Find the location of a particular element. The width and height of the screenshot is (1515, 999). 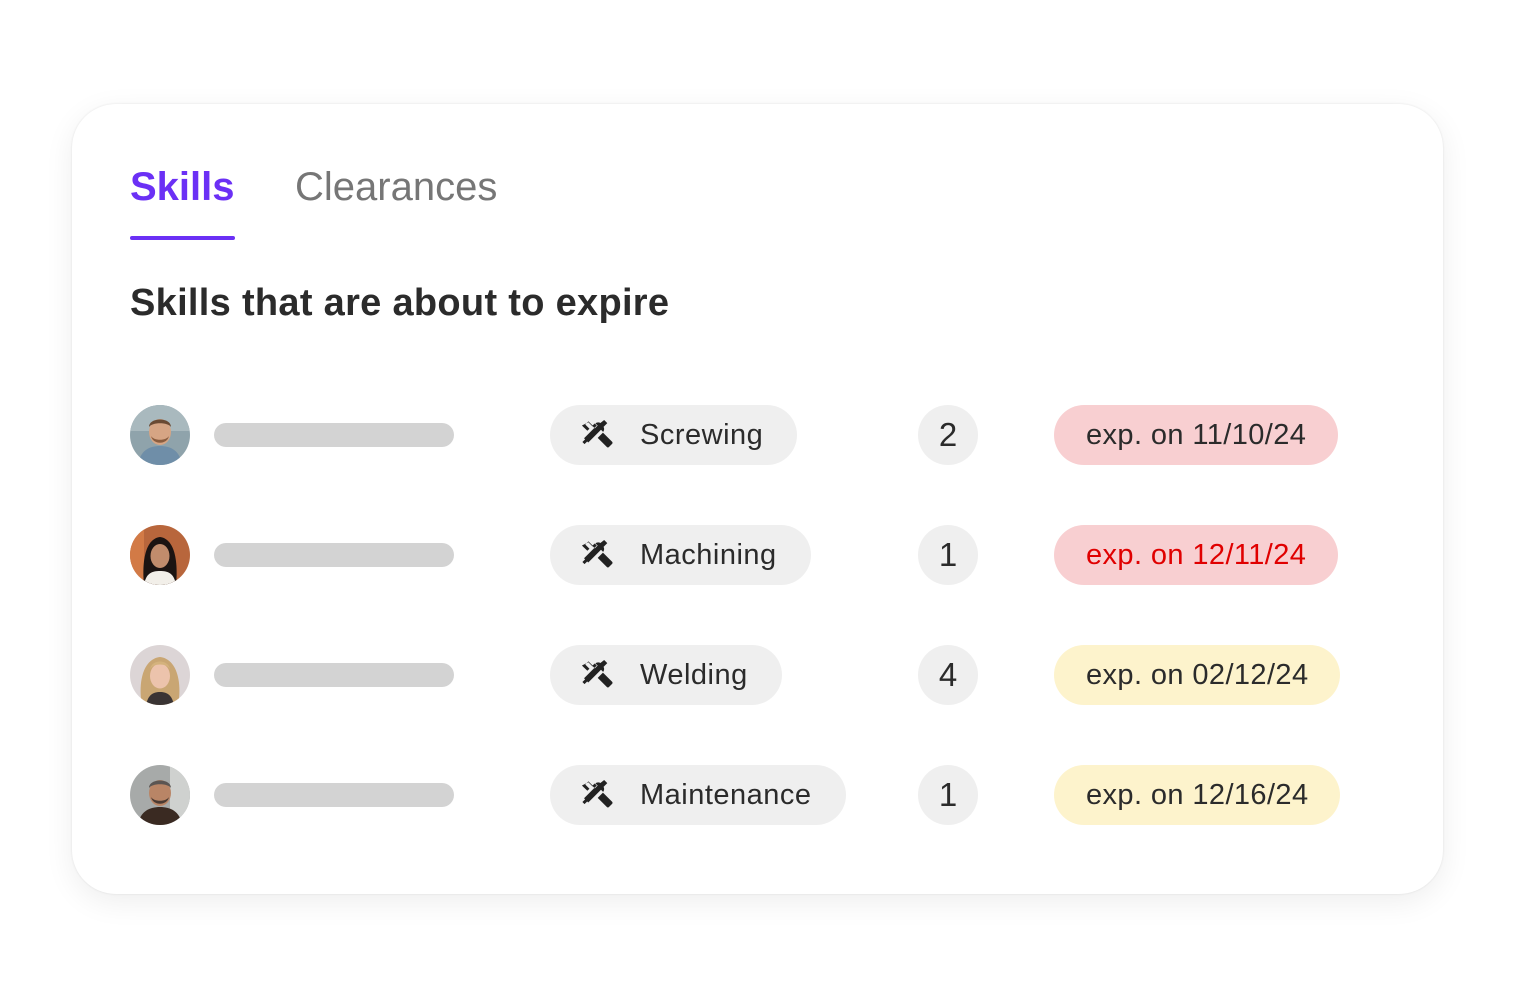

skill-chip: Maintenance is located at coordinates (698, 795).